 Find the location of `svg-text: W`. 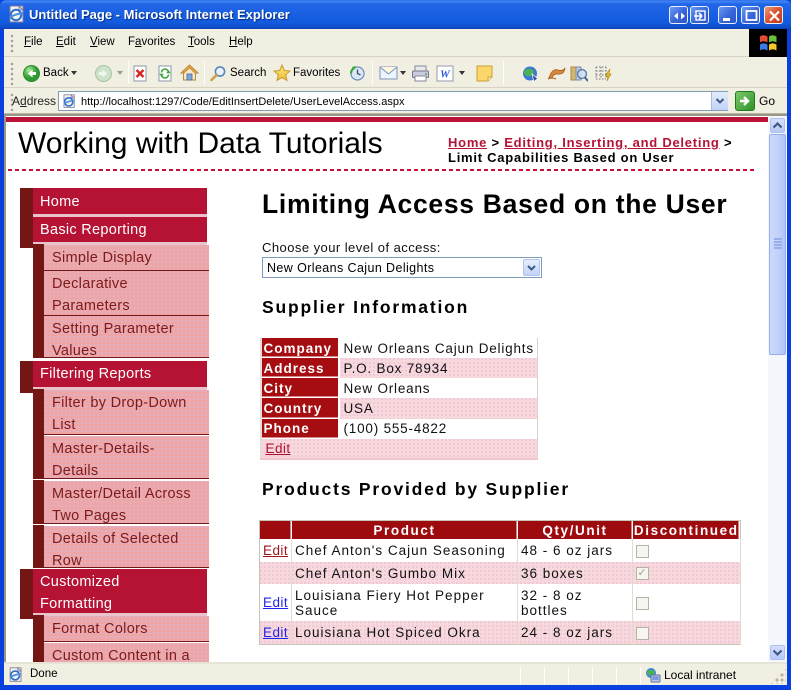

svg-text: W is located at coordinates (445, 75).